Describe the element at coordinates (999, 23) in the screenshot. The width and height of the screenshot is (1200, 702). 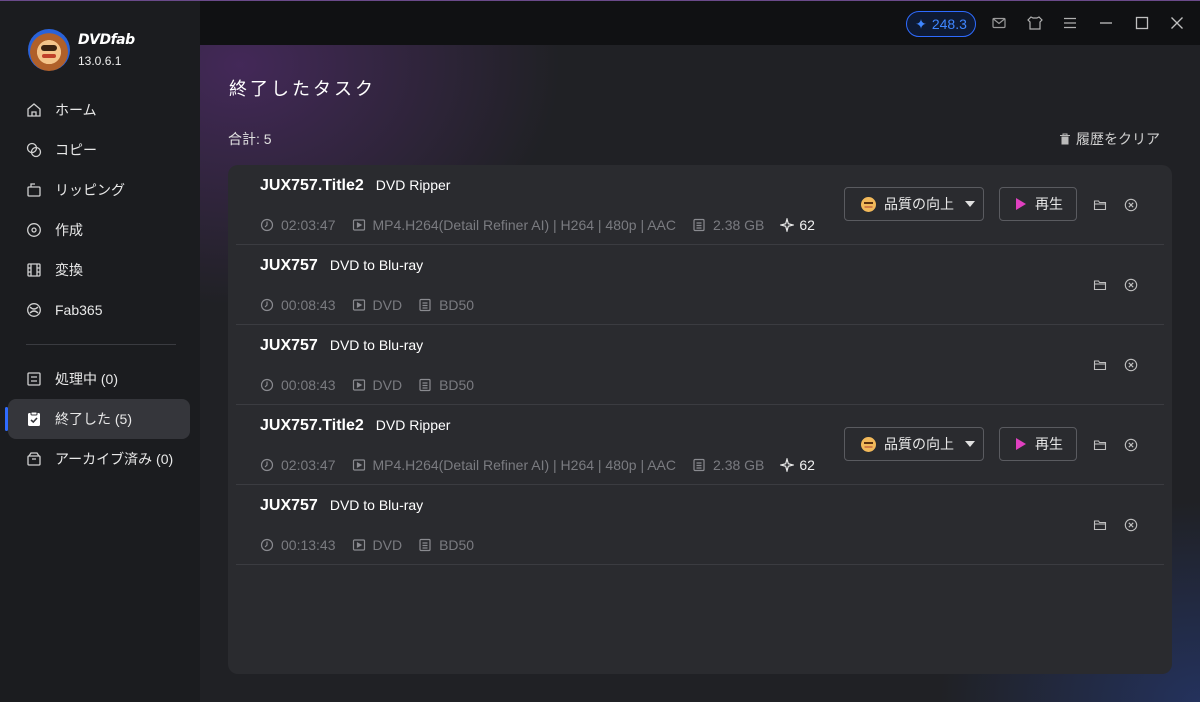
I see `mail-icon` at that location.